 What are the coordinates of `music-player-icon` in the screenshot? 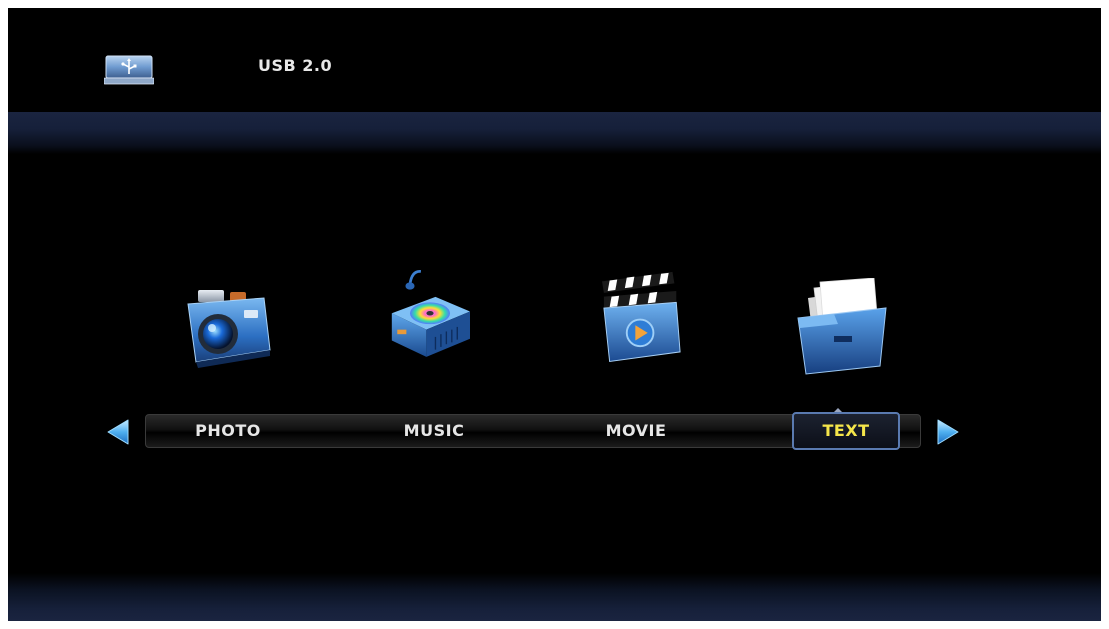 It's located at (430, 316).